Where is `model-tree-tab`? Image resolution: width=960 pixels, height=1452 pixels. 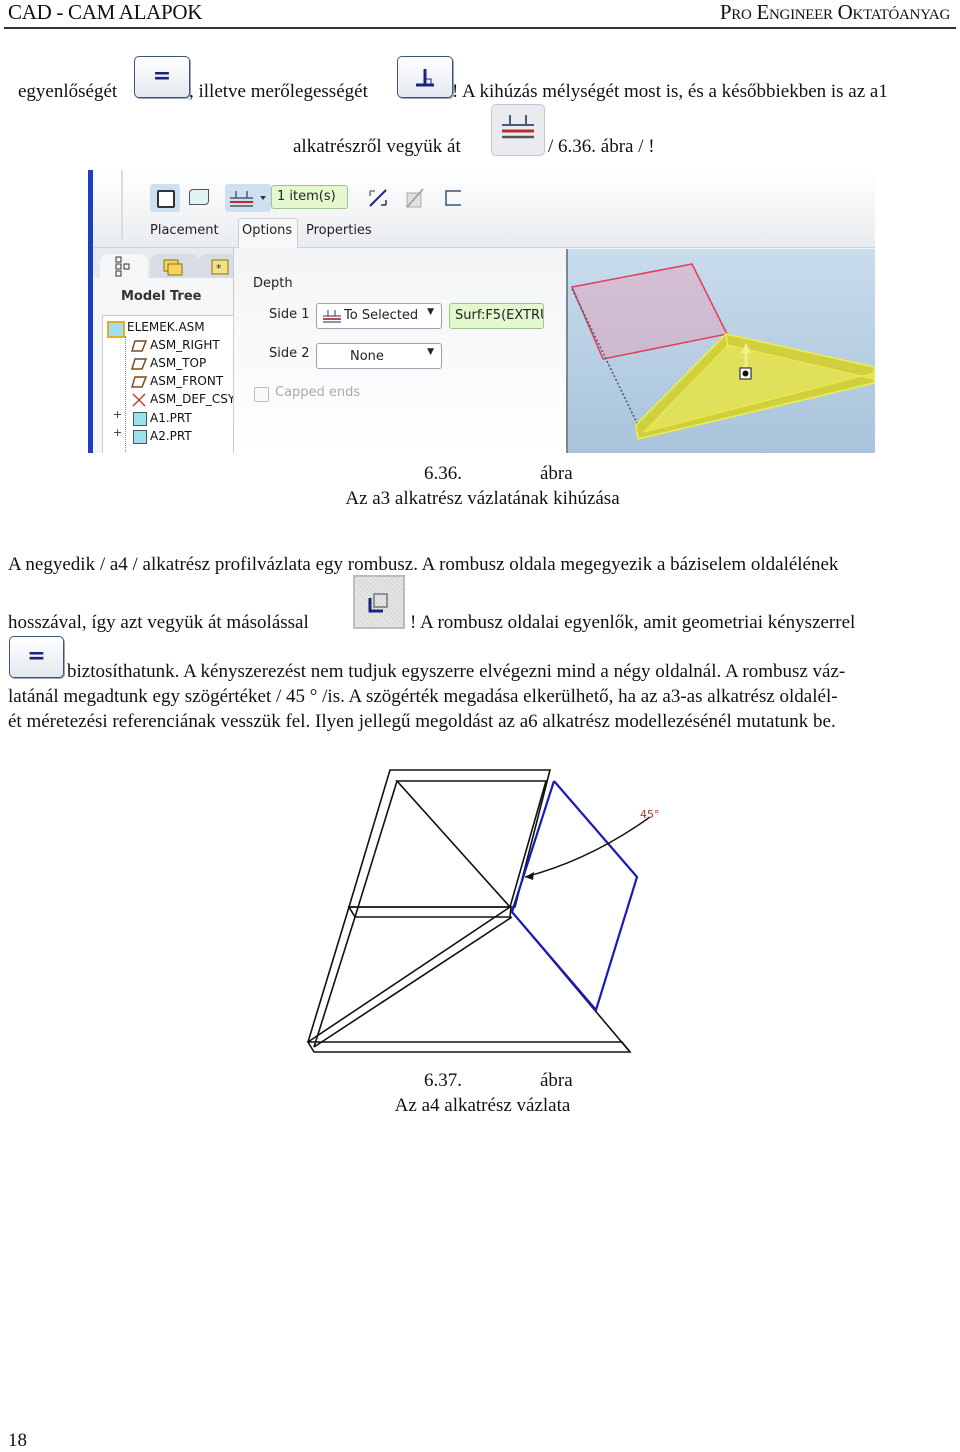 model-tree-tab is located at coordinates (124, 266).